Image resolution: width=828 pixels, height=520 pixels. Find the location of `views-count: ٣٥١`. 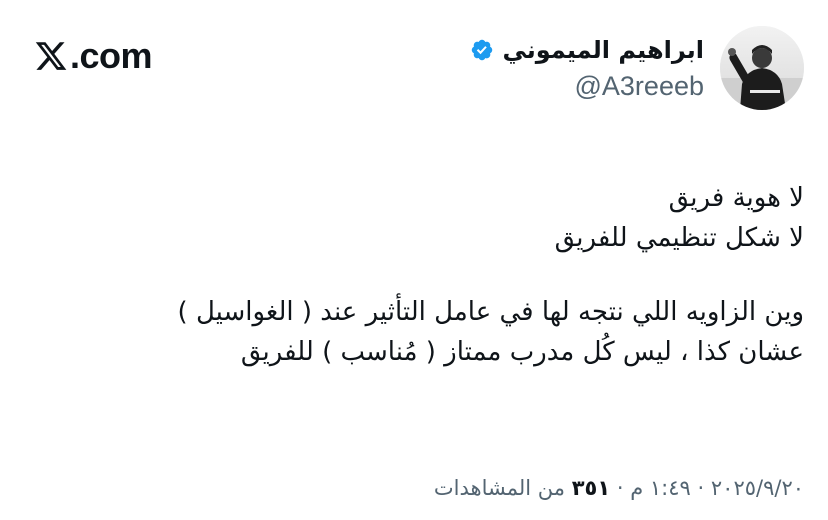

views-count: ٣٥١ is located at coordinates (591, 488).